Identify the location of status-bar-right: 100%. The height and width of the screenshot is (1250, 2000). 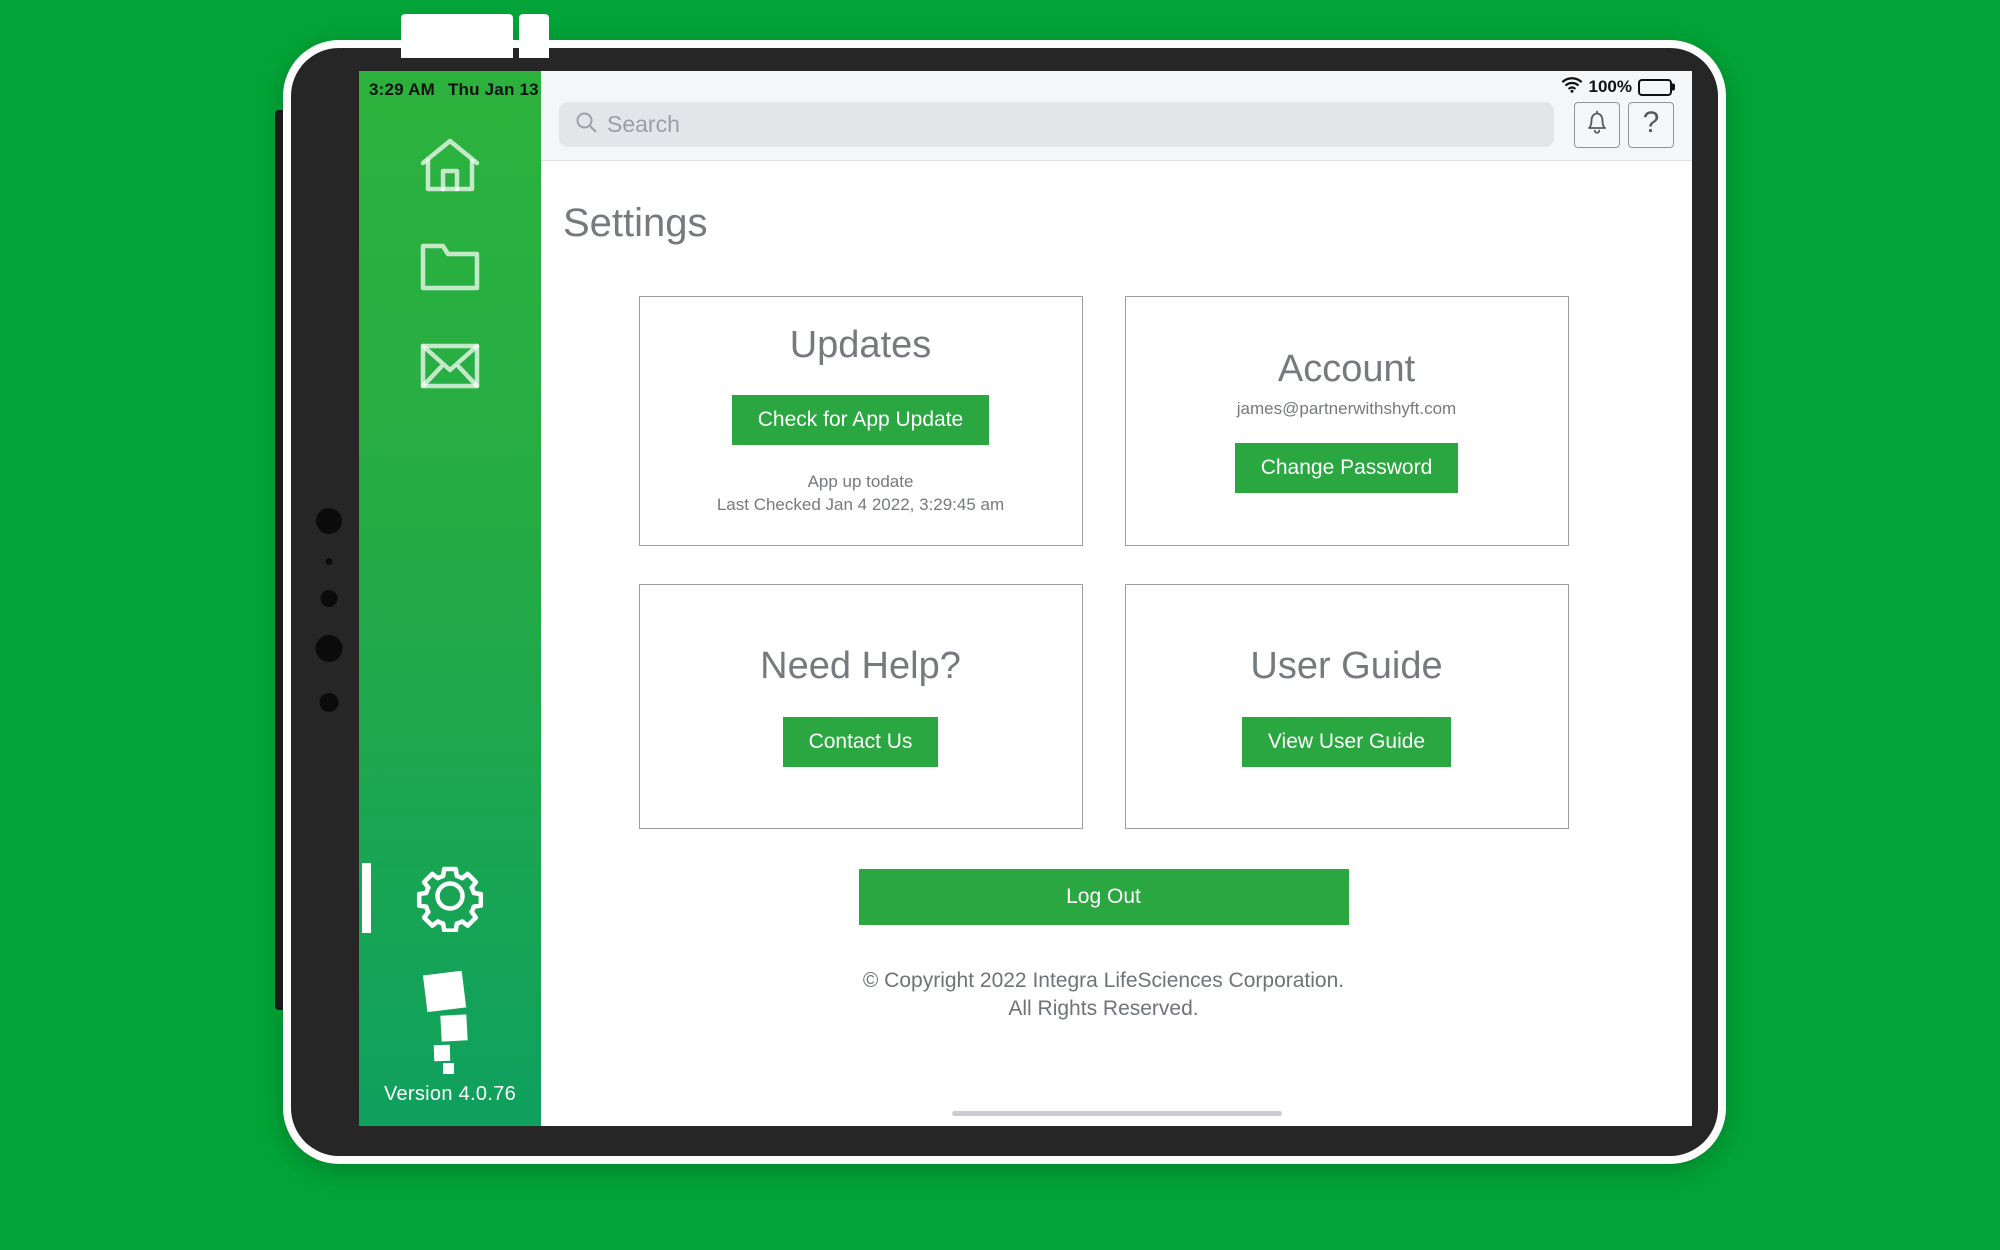
(1616, 87).